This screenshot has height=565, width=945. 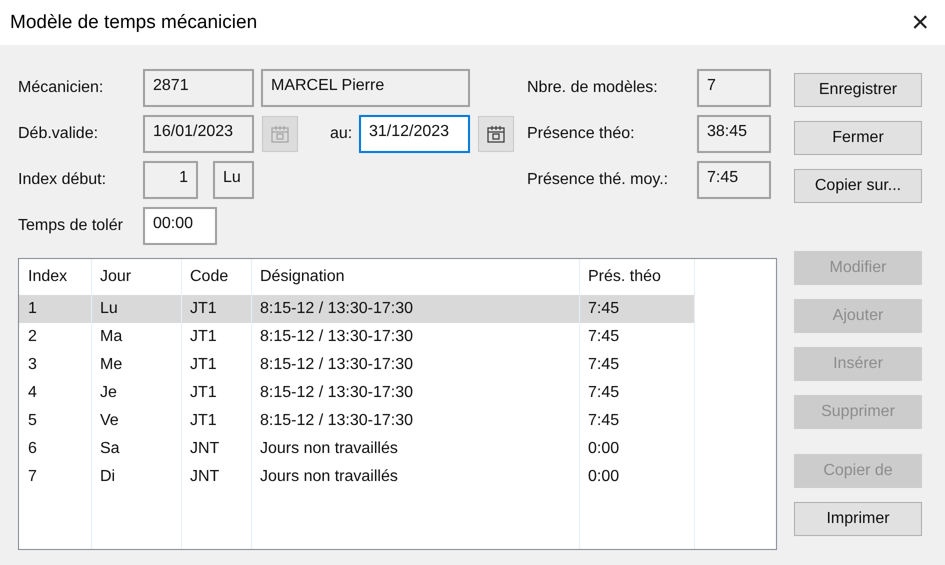 What do you see at coordinates (32, 337) in the screenshot?
I see `table-cell-text: 2` at bounding box center [32, 337].